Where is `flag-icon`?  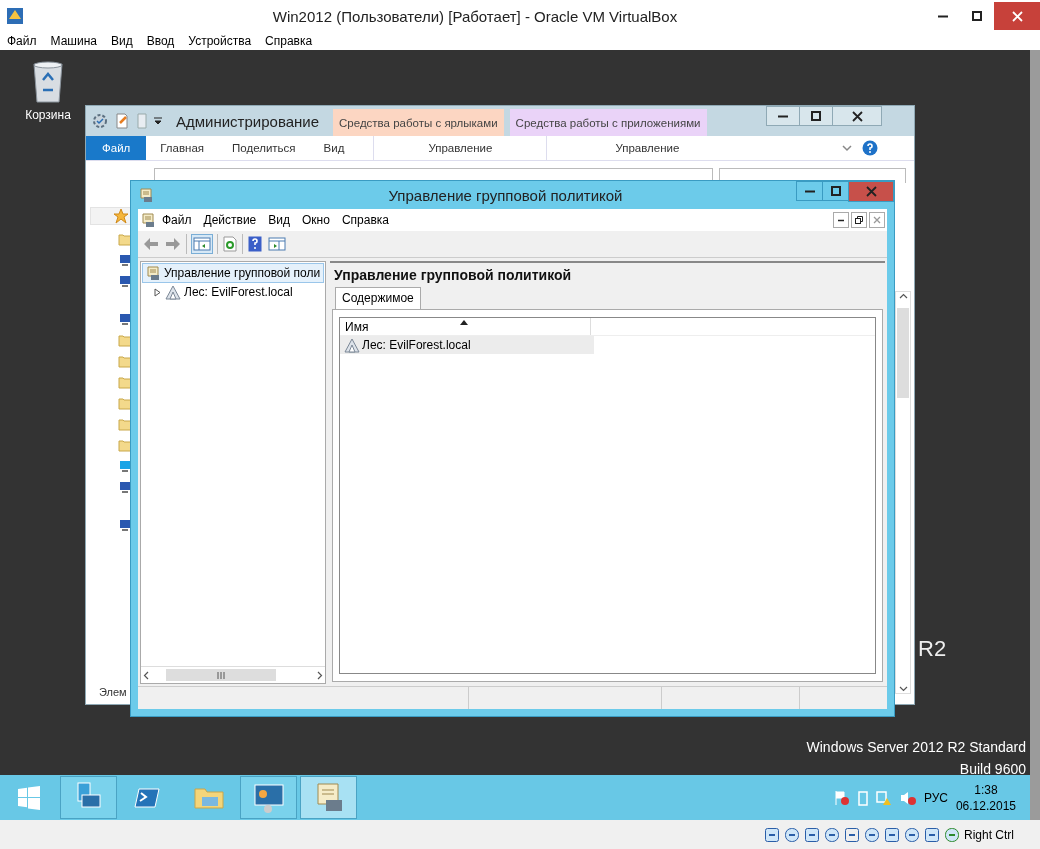
flag-icon is located at coordinates (841, 797).